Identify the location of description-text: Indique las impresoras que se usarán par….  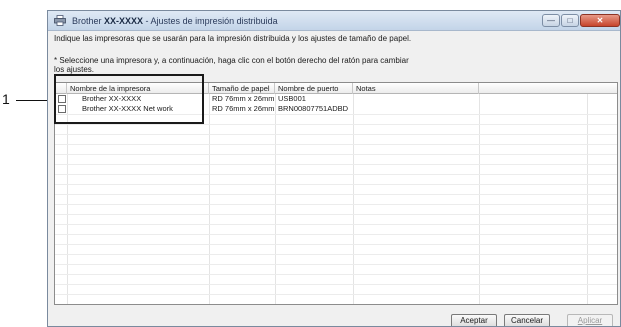
(233, 38).